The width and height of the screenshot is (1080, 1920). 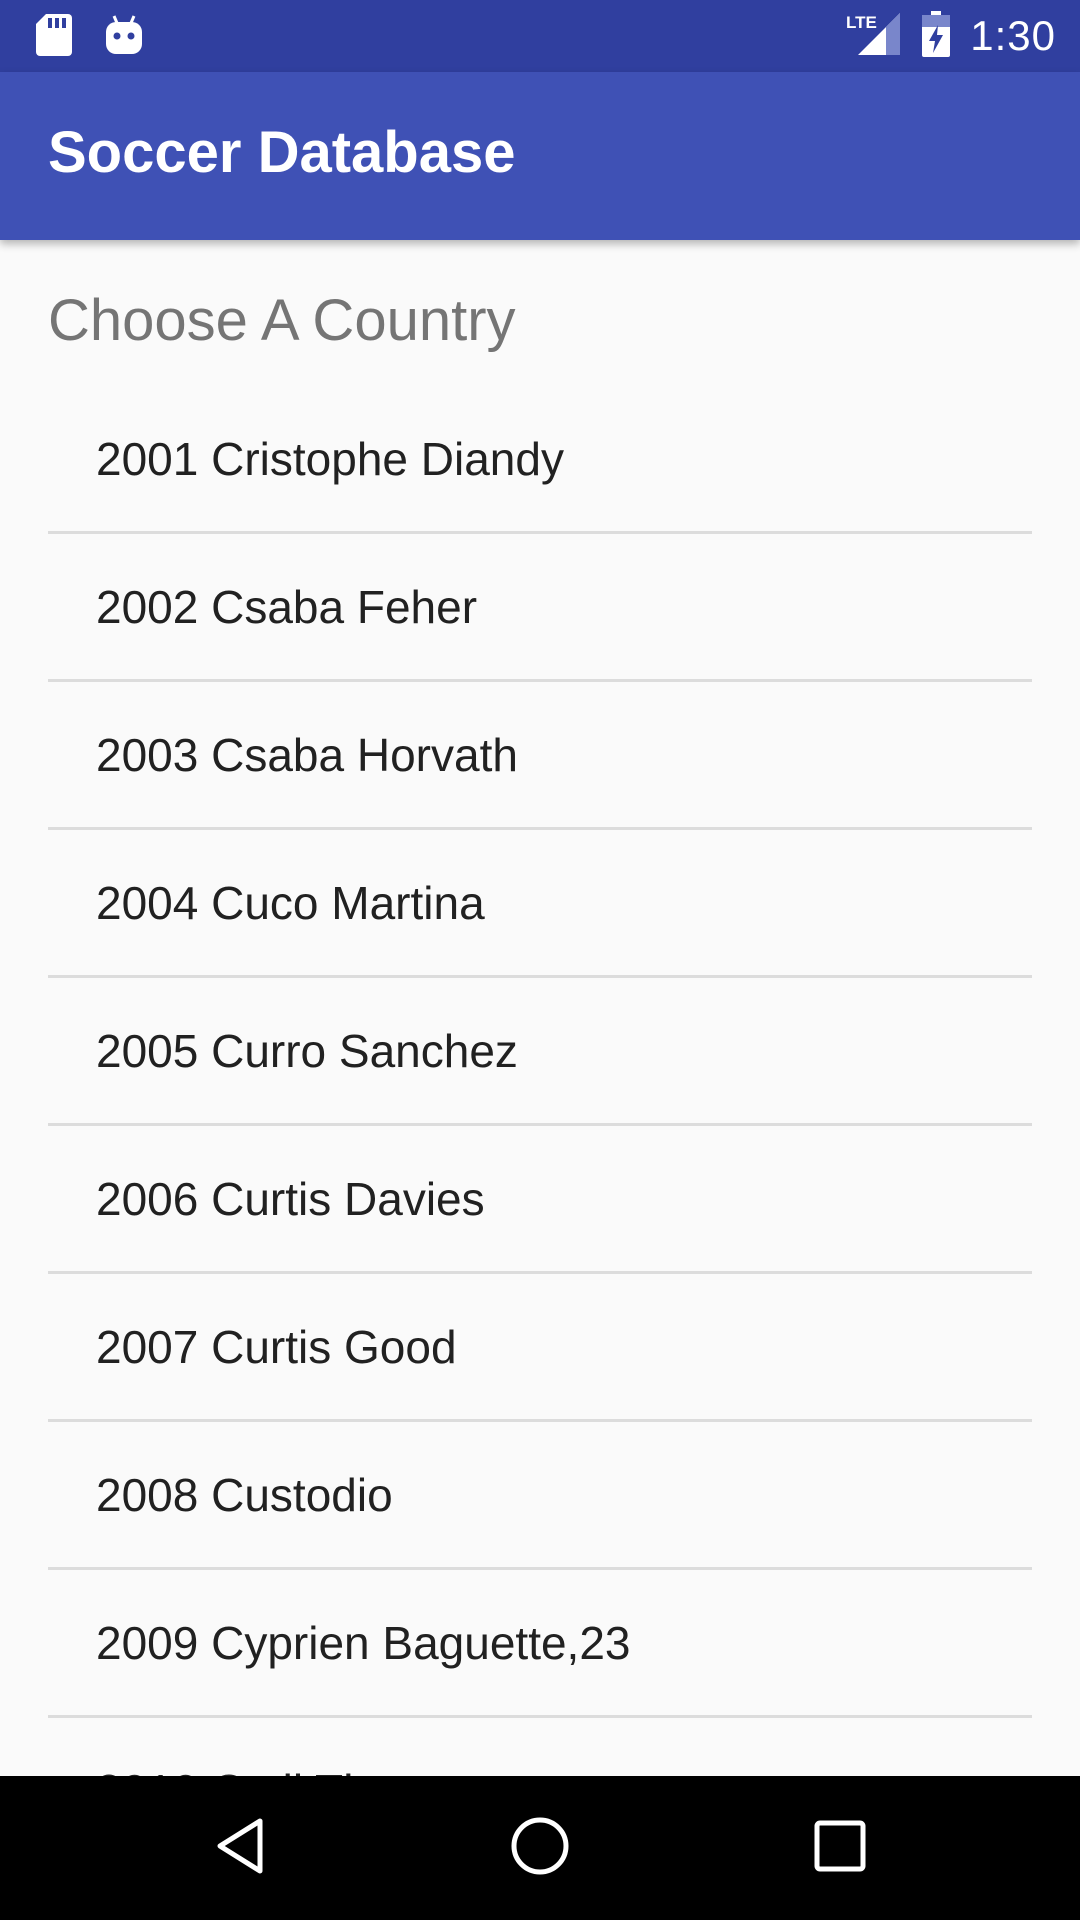 What do you see at coordinates (282, 320) in the screenshot?
I see `section-heading: Choose A Country` at bounding box center [282, 320].